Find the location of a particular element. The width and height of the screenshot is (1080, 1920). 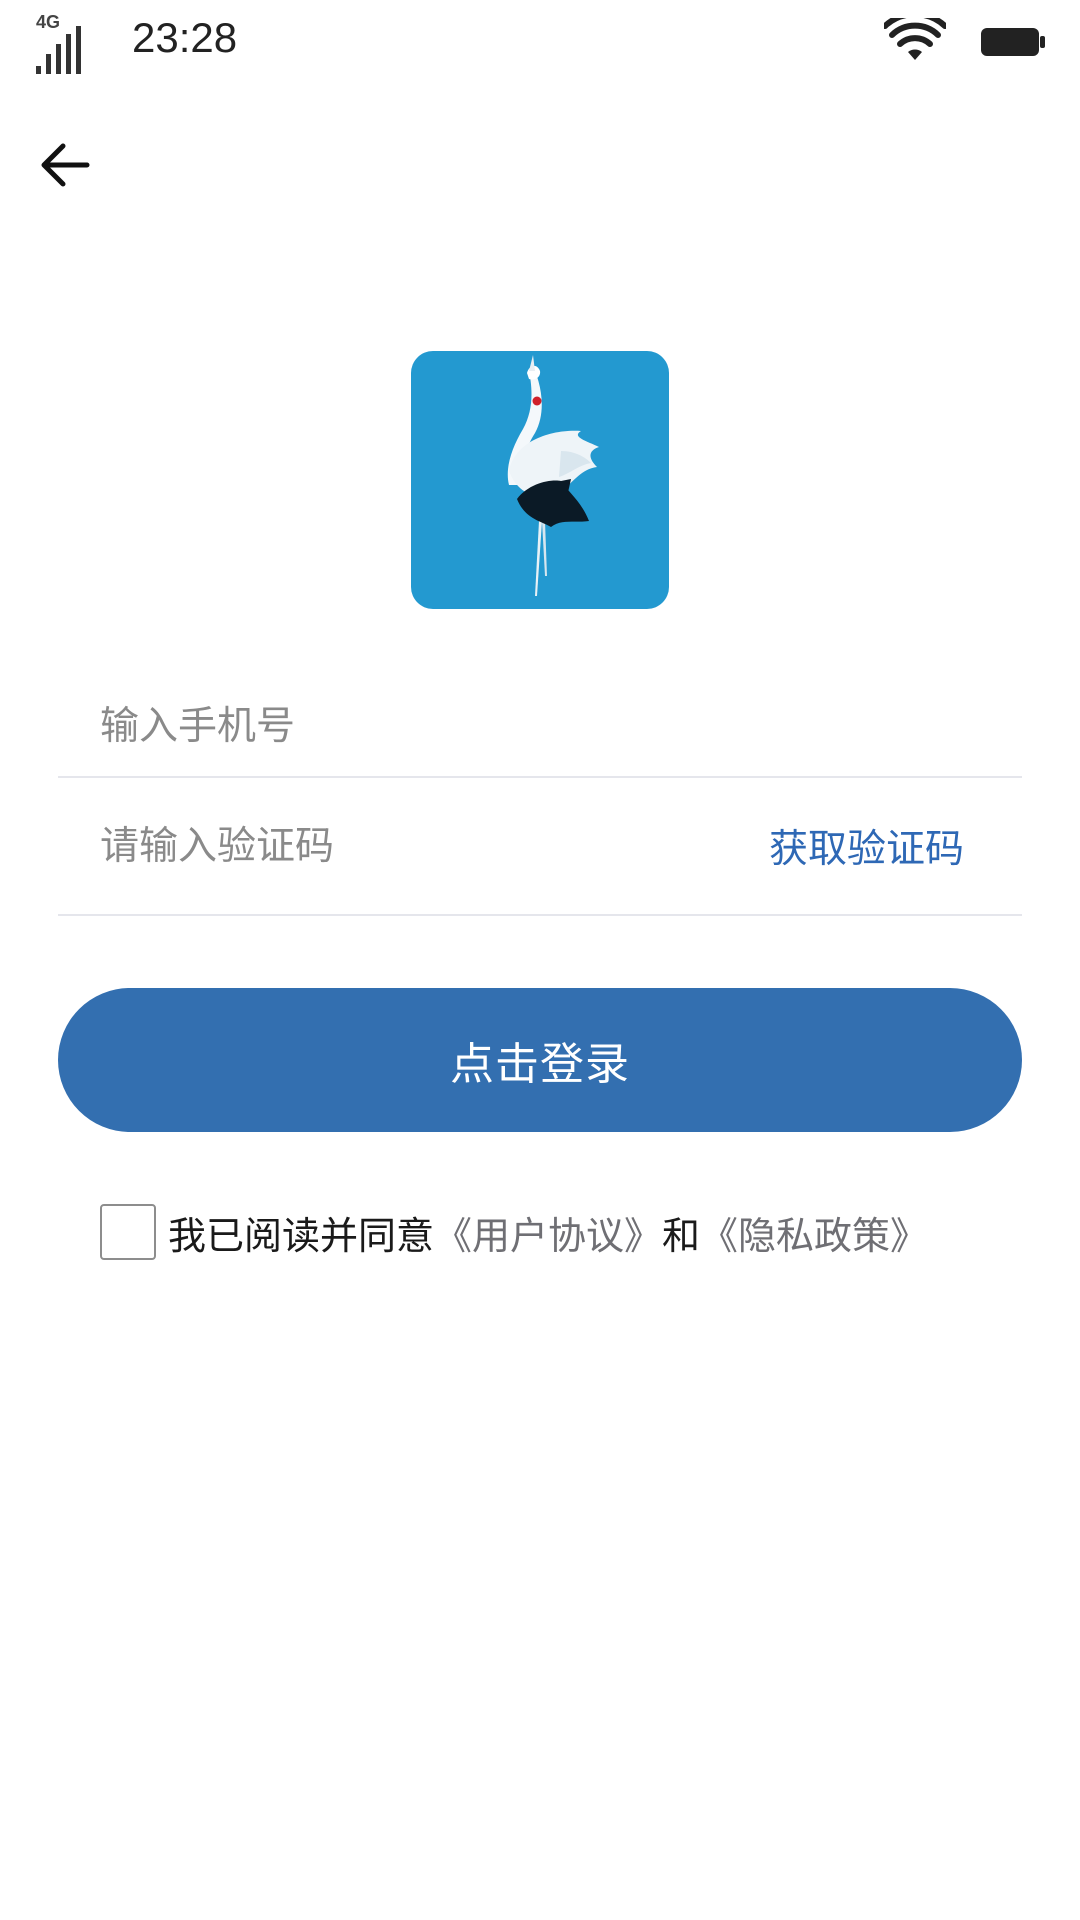

login-form: 获取验证码 is located at coordinates (540, 798).